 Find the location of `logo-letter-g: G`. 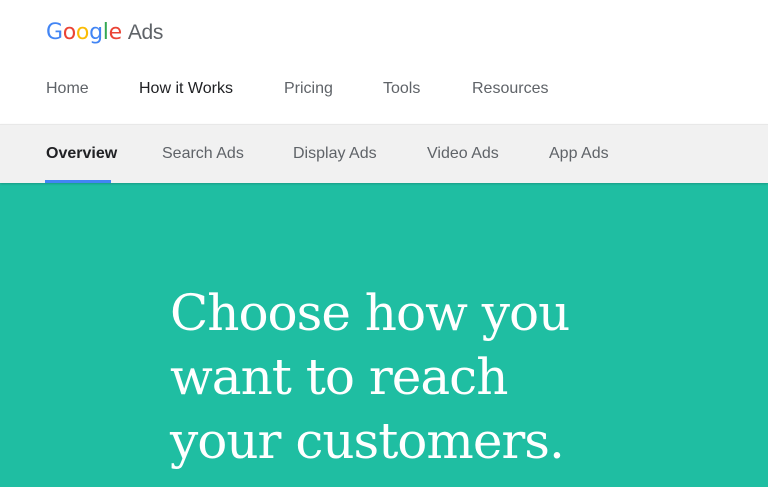

logo-letter-g: G is located at coordinates (54, 32).